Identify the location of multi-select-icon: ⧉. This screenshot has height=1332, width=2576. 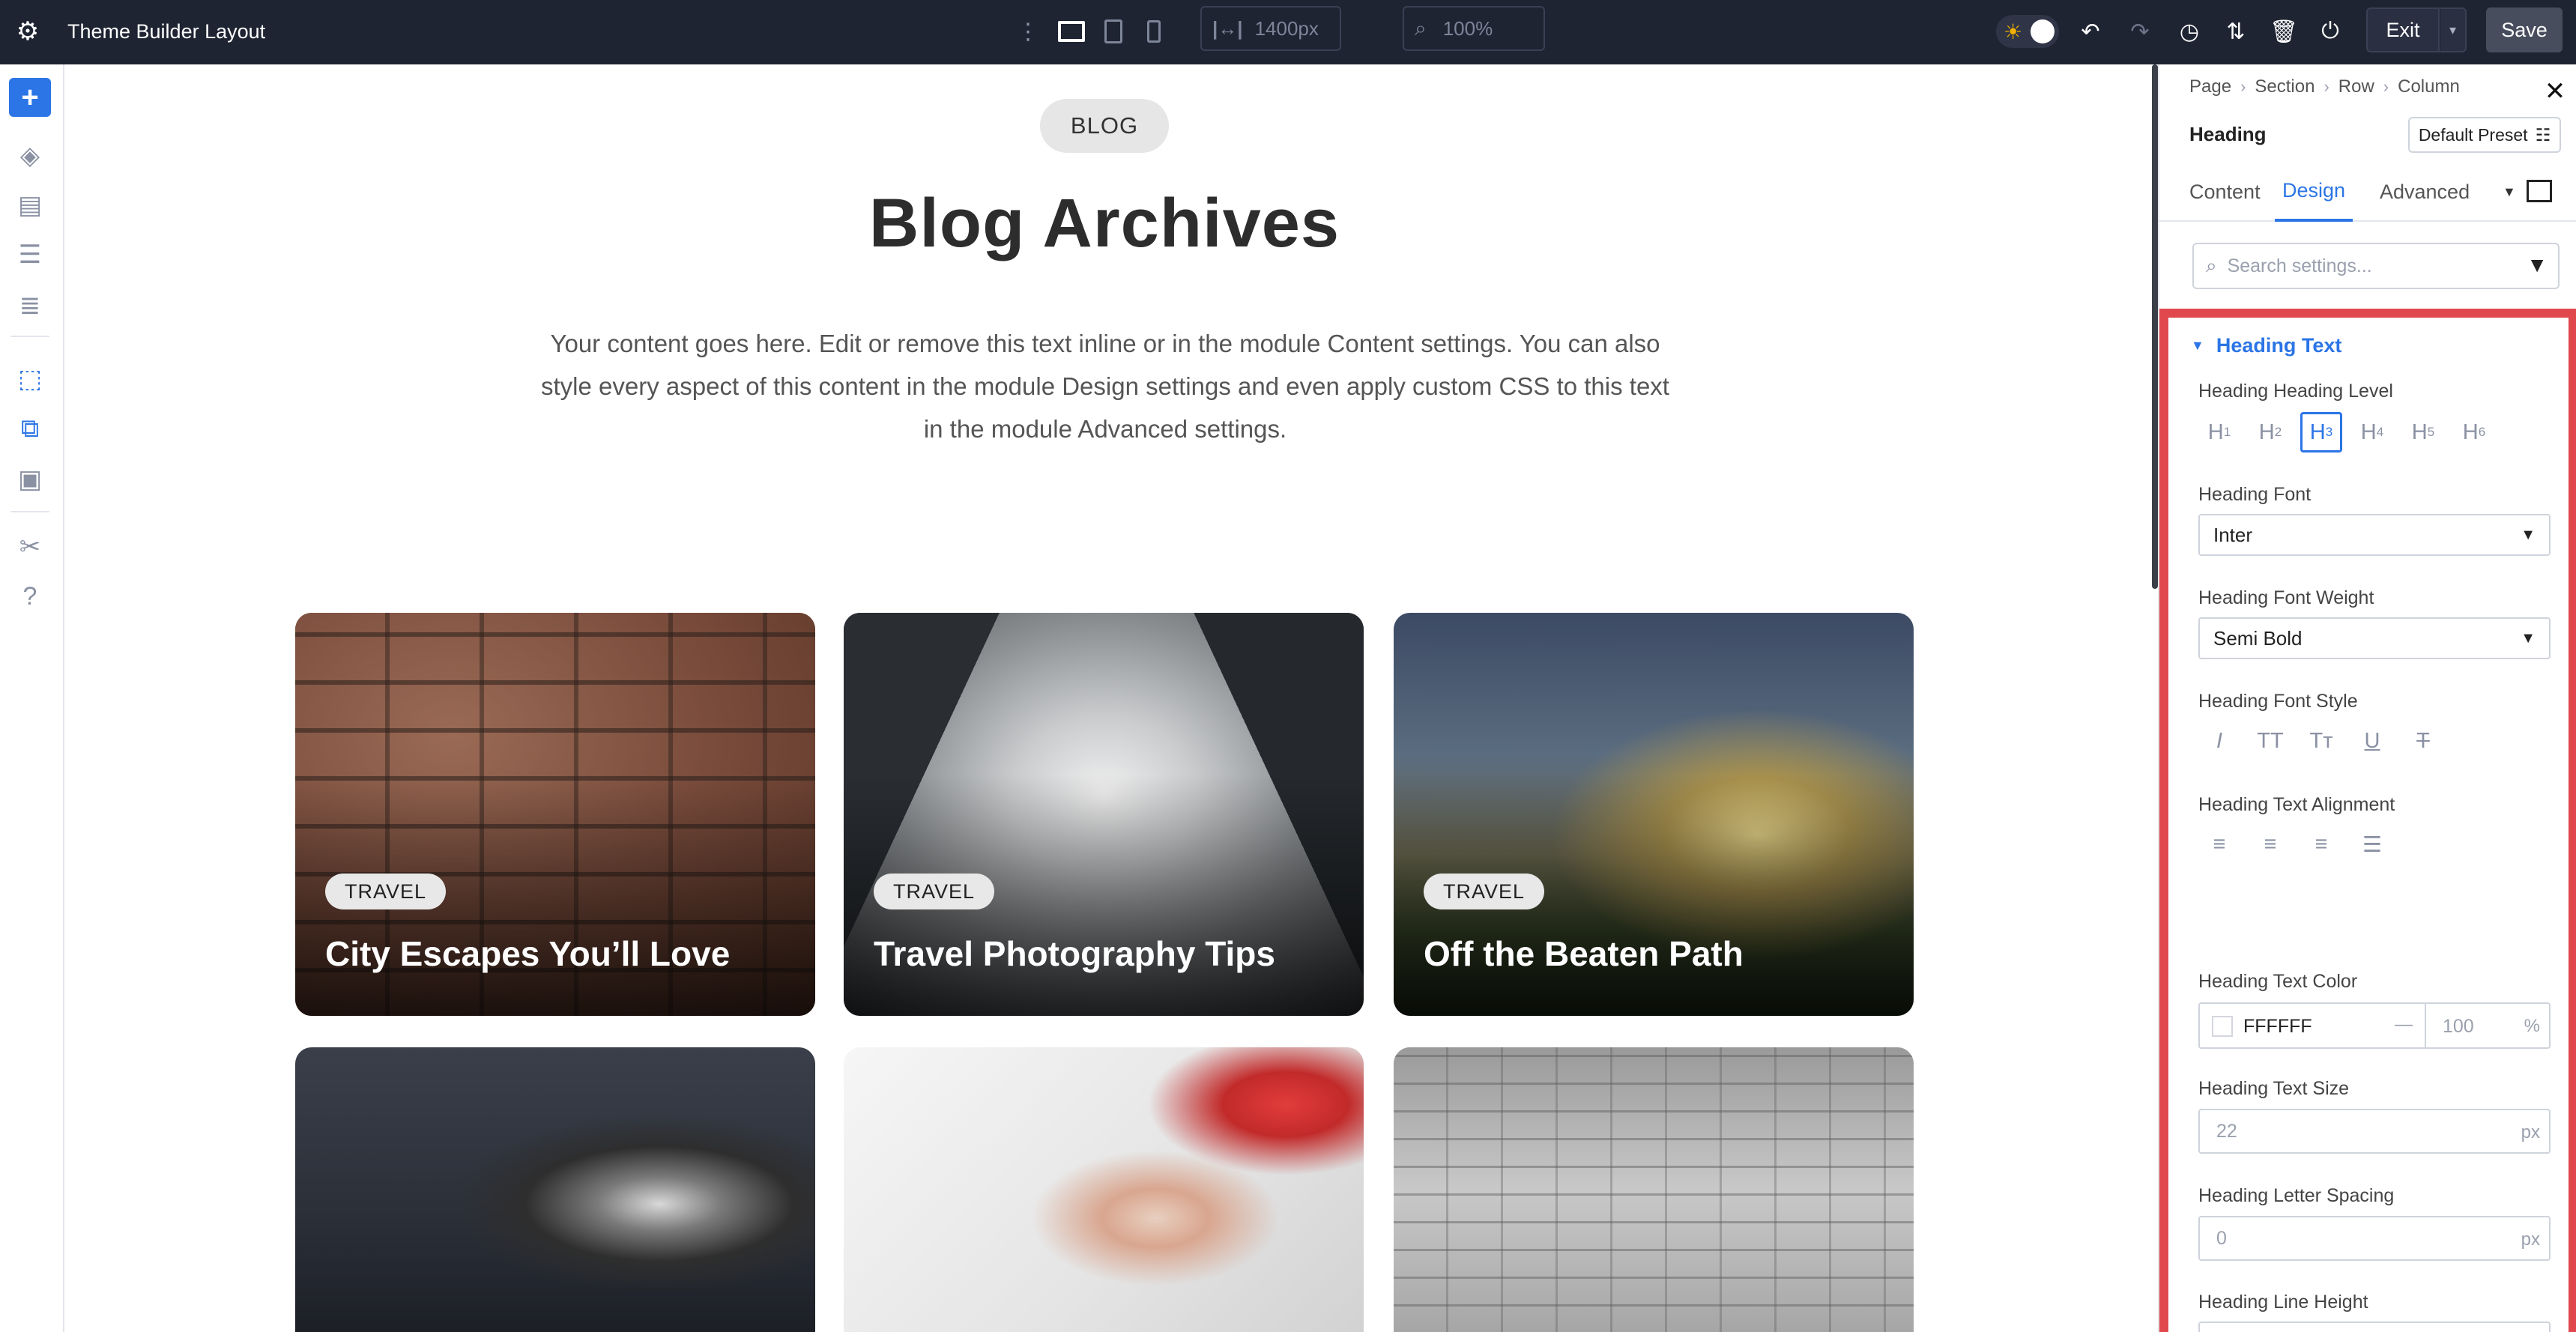
(30, 428).